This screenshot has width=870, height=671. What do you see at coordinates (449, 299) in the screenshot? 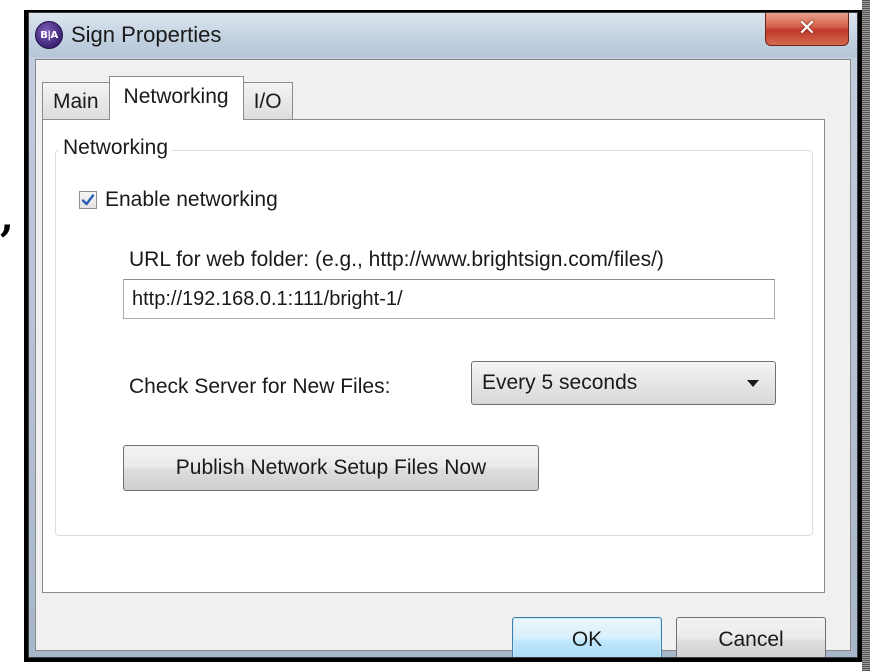
I see `url-folder-input` at bounding box center [449, 299].